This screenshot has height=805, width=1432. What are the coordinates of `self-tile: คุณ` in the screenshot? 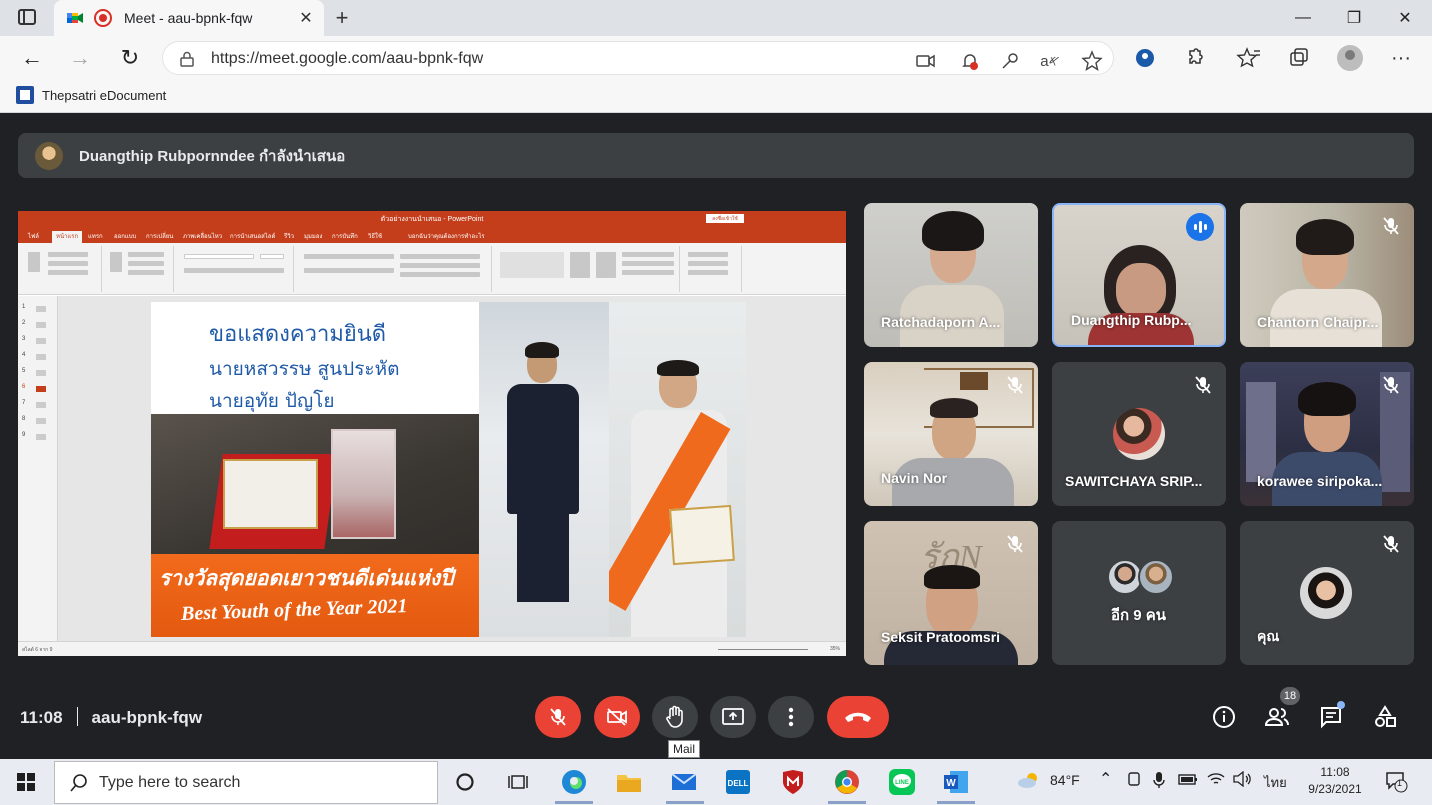 It's located at (1327, 593).